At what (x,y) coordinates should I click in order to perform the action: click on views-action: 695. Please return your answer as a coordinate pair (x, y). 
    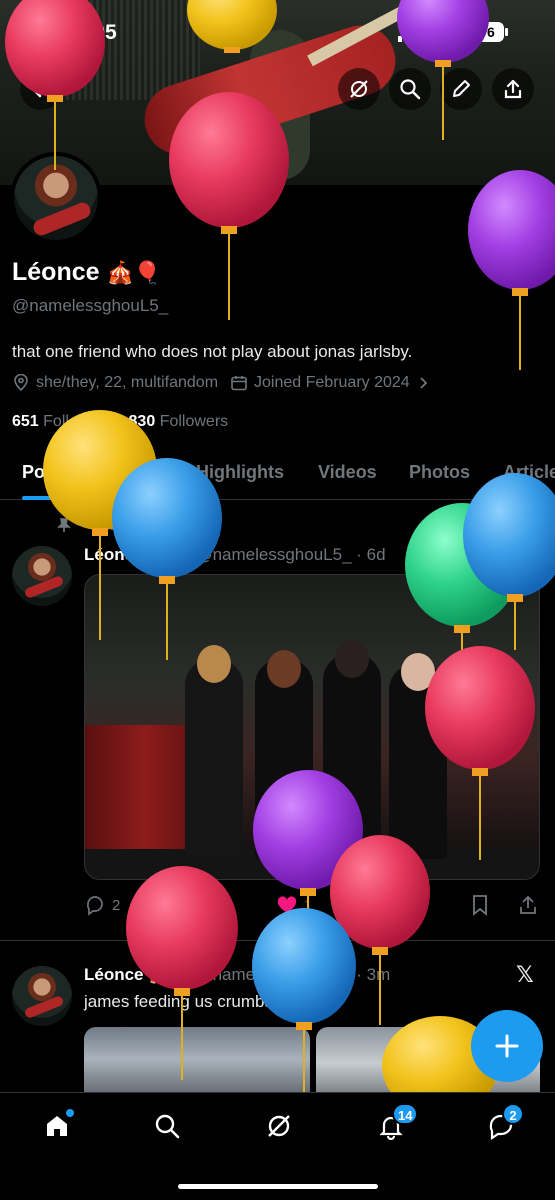
    Looking at the image, I should click on (397, 904).